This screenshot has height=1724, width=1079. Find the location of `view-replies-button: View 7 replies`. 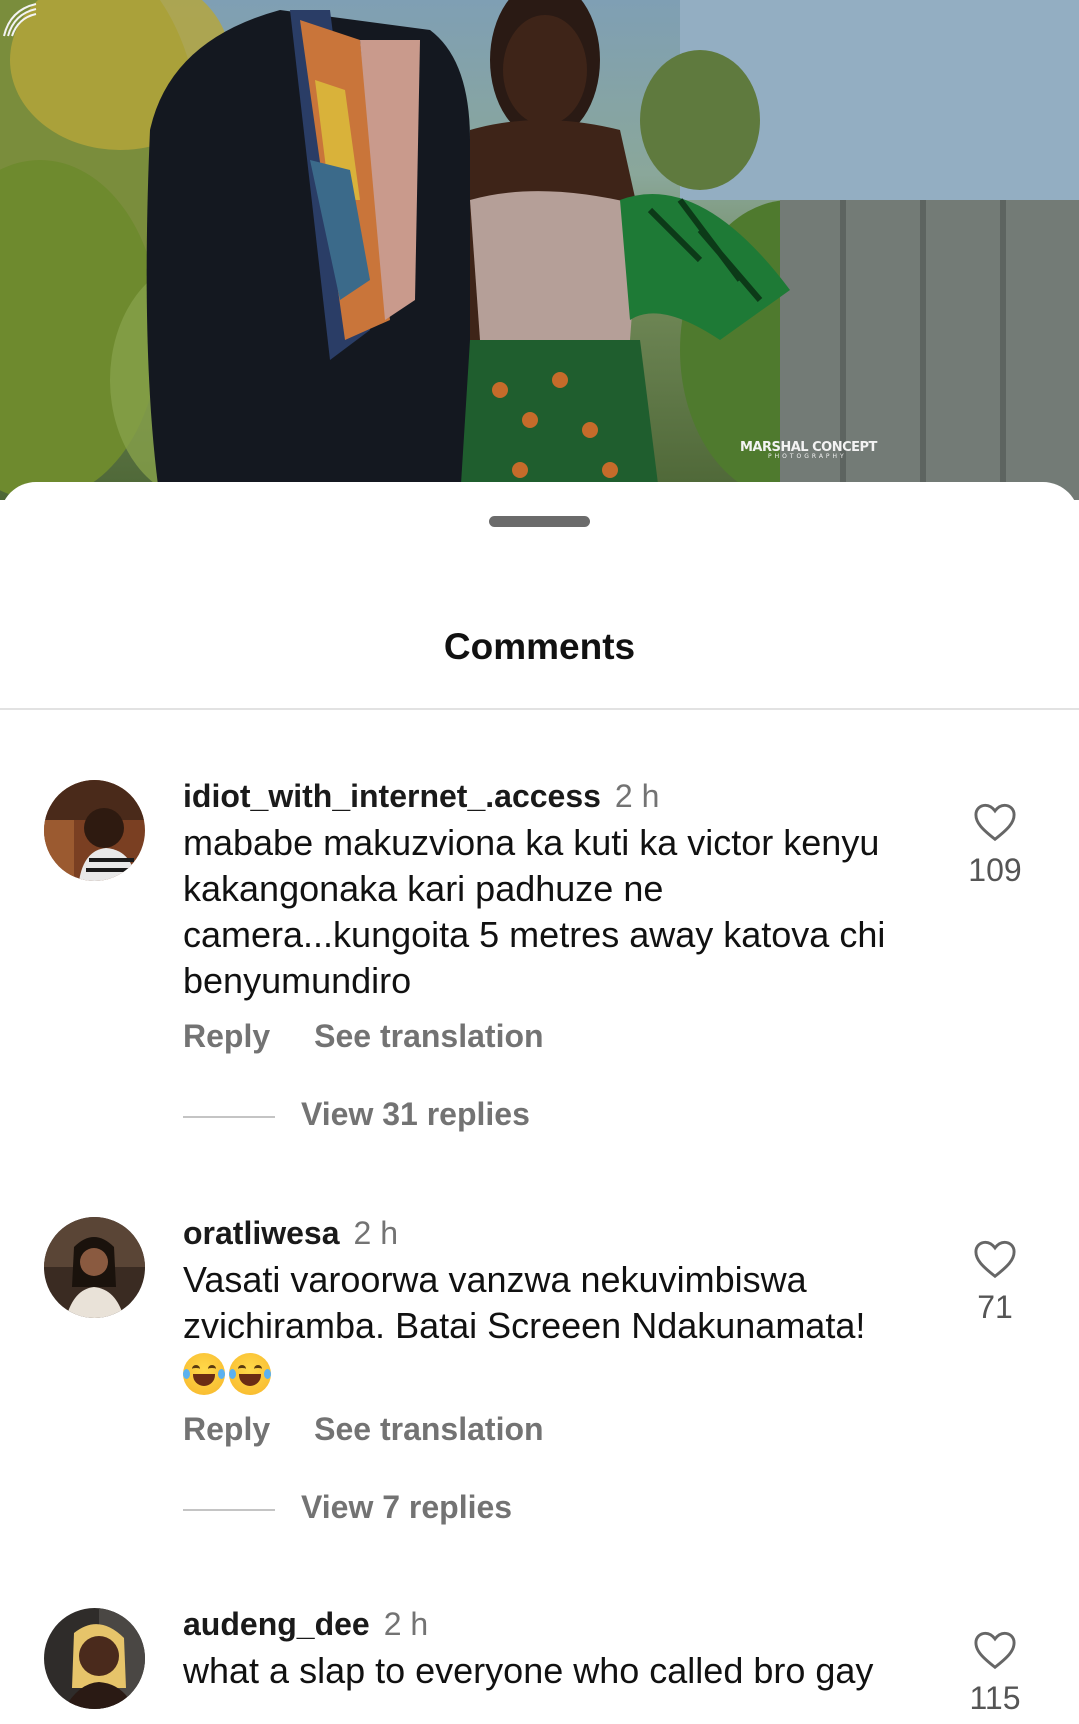

view-replies-button: View 7 replies is located at coordinates (347, 1507).